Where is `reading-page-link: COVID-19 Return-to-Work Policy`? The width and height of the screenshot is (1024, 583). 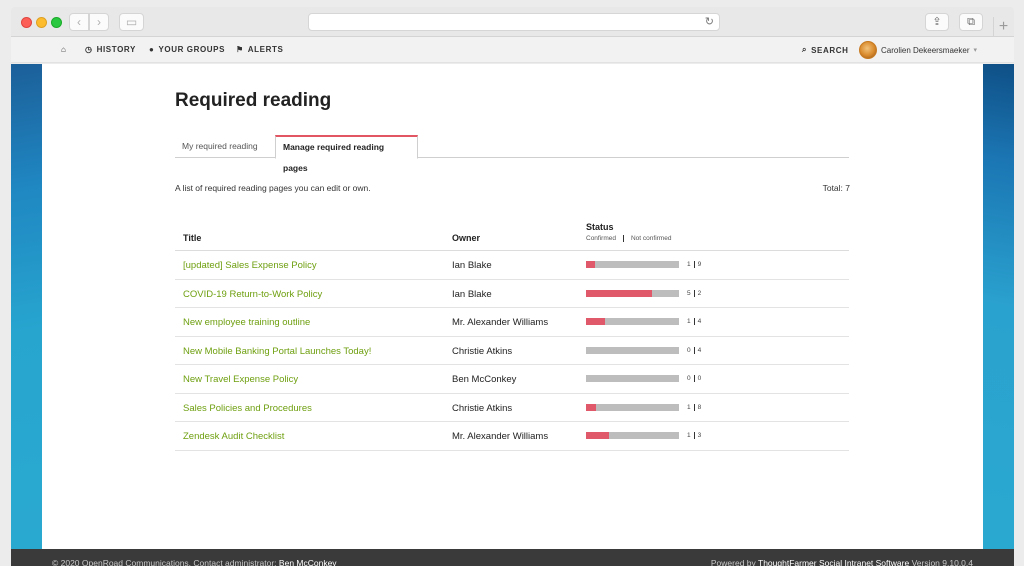
reading-page-link: COVID-19 Return-to-Work Policy is located at coordinates (252, 294).